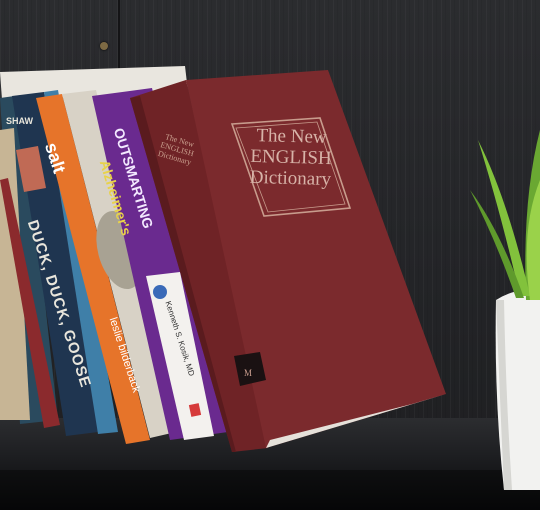  What do you see at coordinates (19, 121) in the screenshot?
I see `shaw-spine-label: SHAW` at bounding box center [19, 121].